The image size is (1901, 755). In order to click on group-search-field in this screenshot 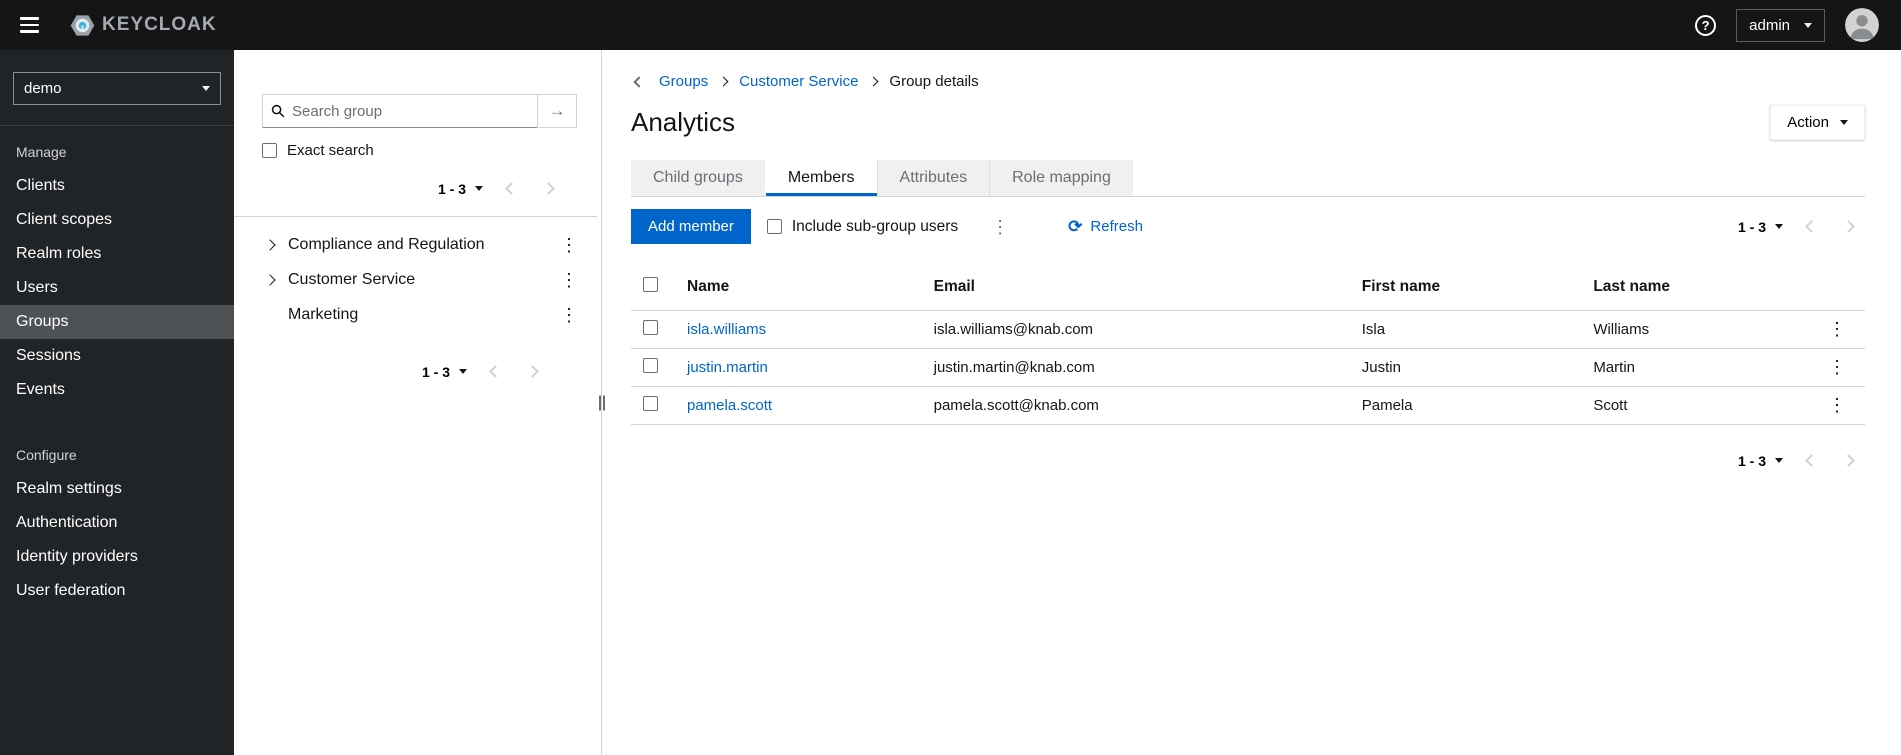, I will do `click(400, 111)`.